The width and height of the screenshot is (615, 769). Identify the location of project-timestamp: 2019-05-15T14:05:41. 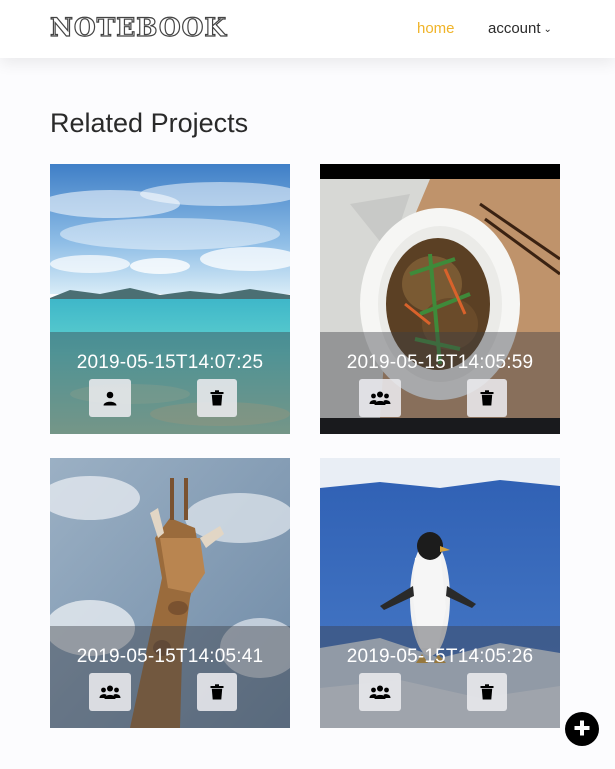
(170, 656).